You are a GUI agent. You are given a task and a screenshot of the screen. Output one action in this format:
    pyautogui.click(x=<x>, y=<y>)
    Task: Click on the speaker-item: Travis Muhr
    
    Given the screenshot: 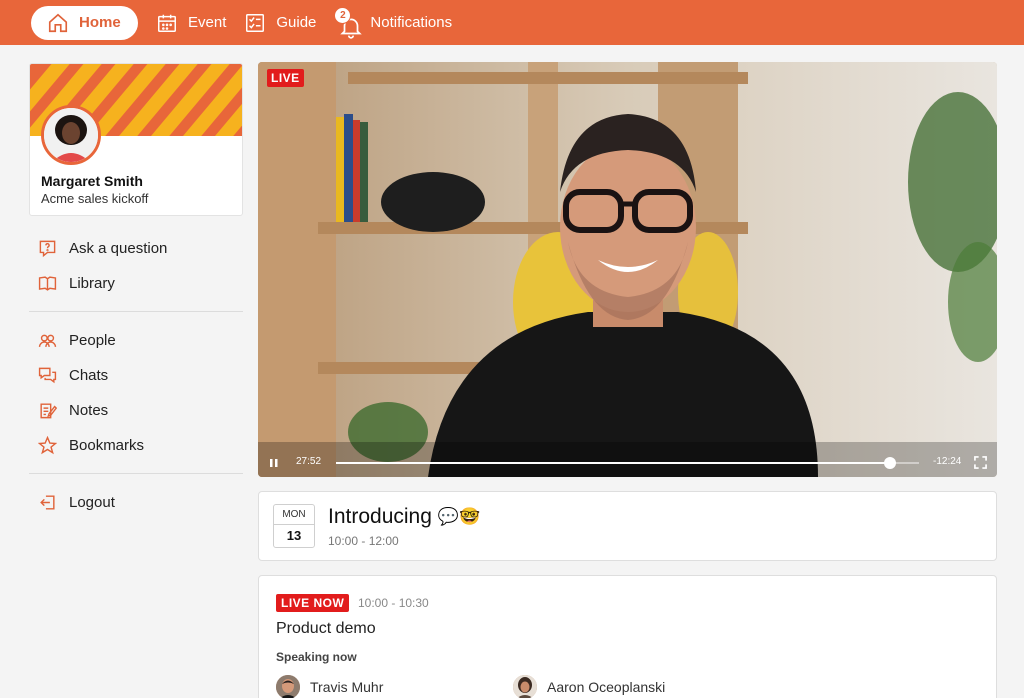 What is the action you would take?
    pyautogui.click(x=329, y=686)
    